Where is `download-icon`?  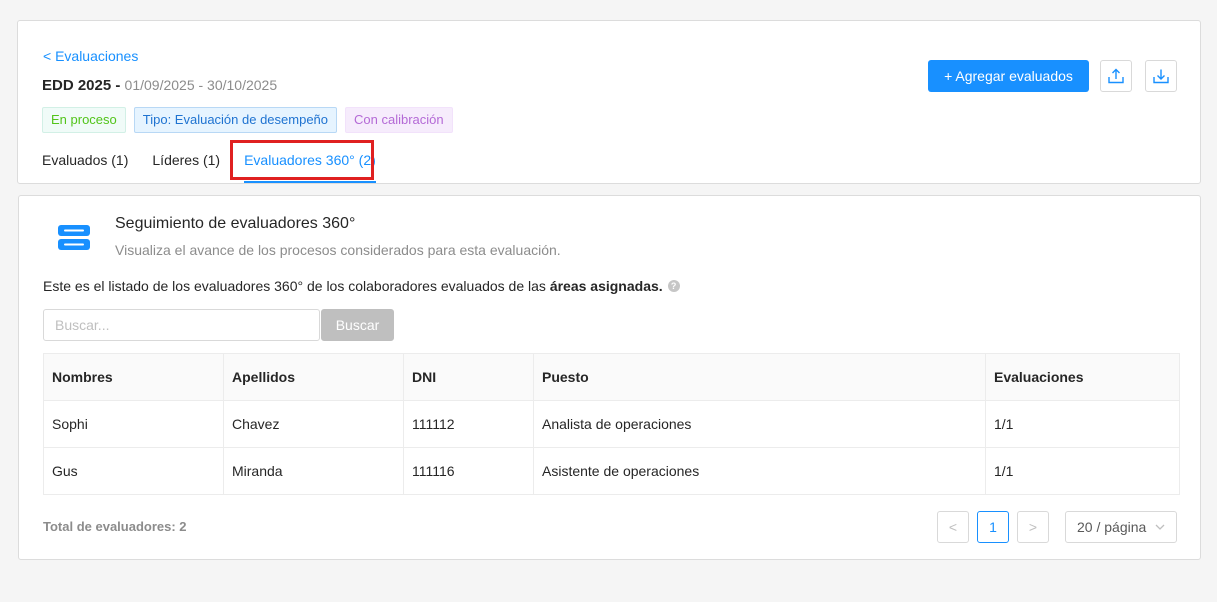
download-icon is located at coordinates (1161, 76).